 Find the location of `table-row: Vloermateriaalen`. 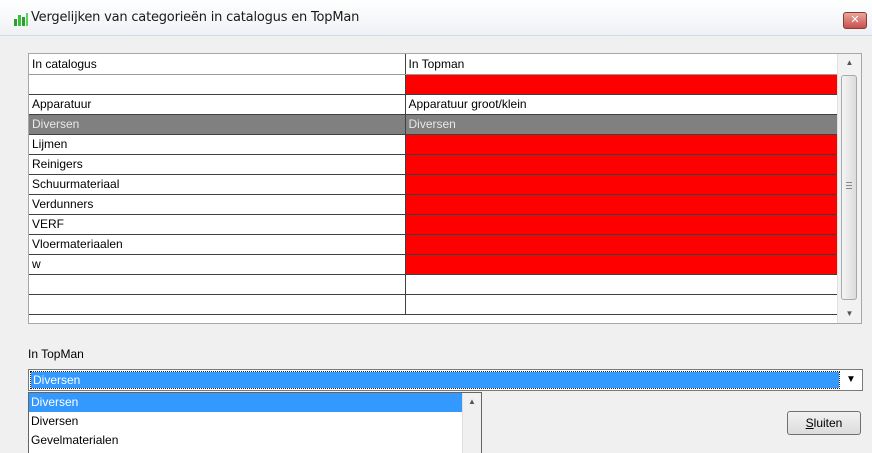

table-row: Vloermateriaalen is located at coordinates (434, 244).